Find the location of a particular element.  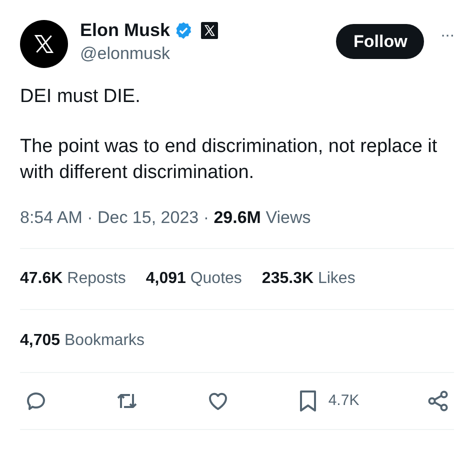

author-name: Elon Musk is located at coordinates (125, 30).